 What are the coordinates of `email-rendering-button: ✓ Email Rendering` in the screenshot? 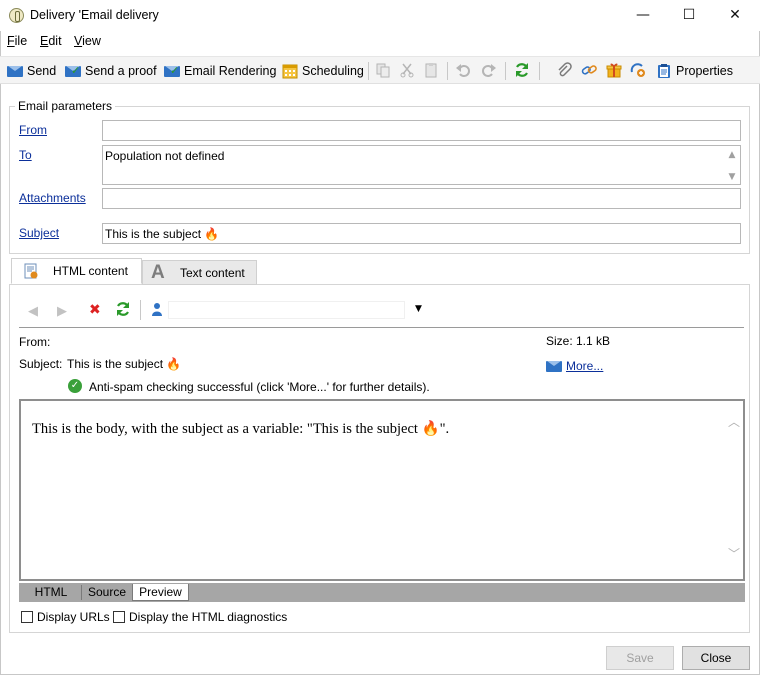 It's located at (220, 71).